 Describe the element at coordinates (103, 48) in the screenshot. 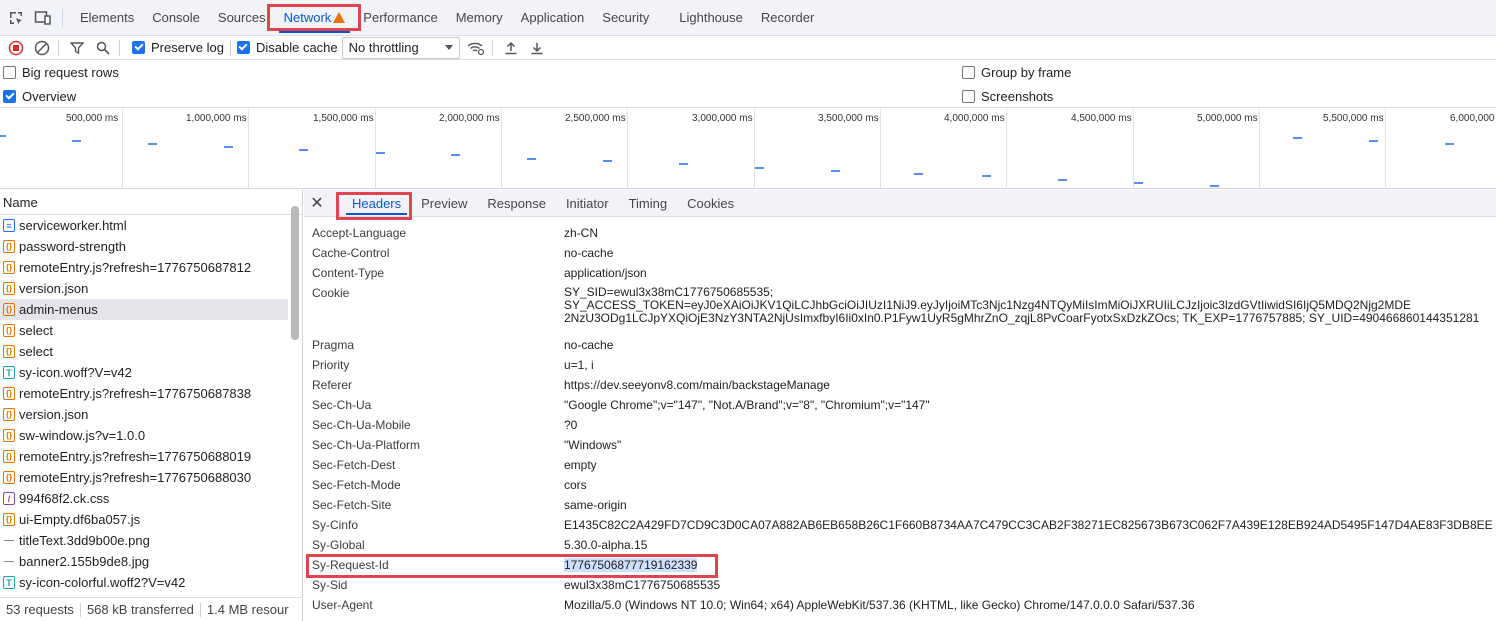

I see `search-icon` at that location.